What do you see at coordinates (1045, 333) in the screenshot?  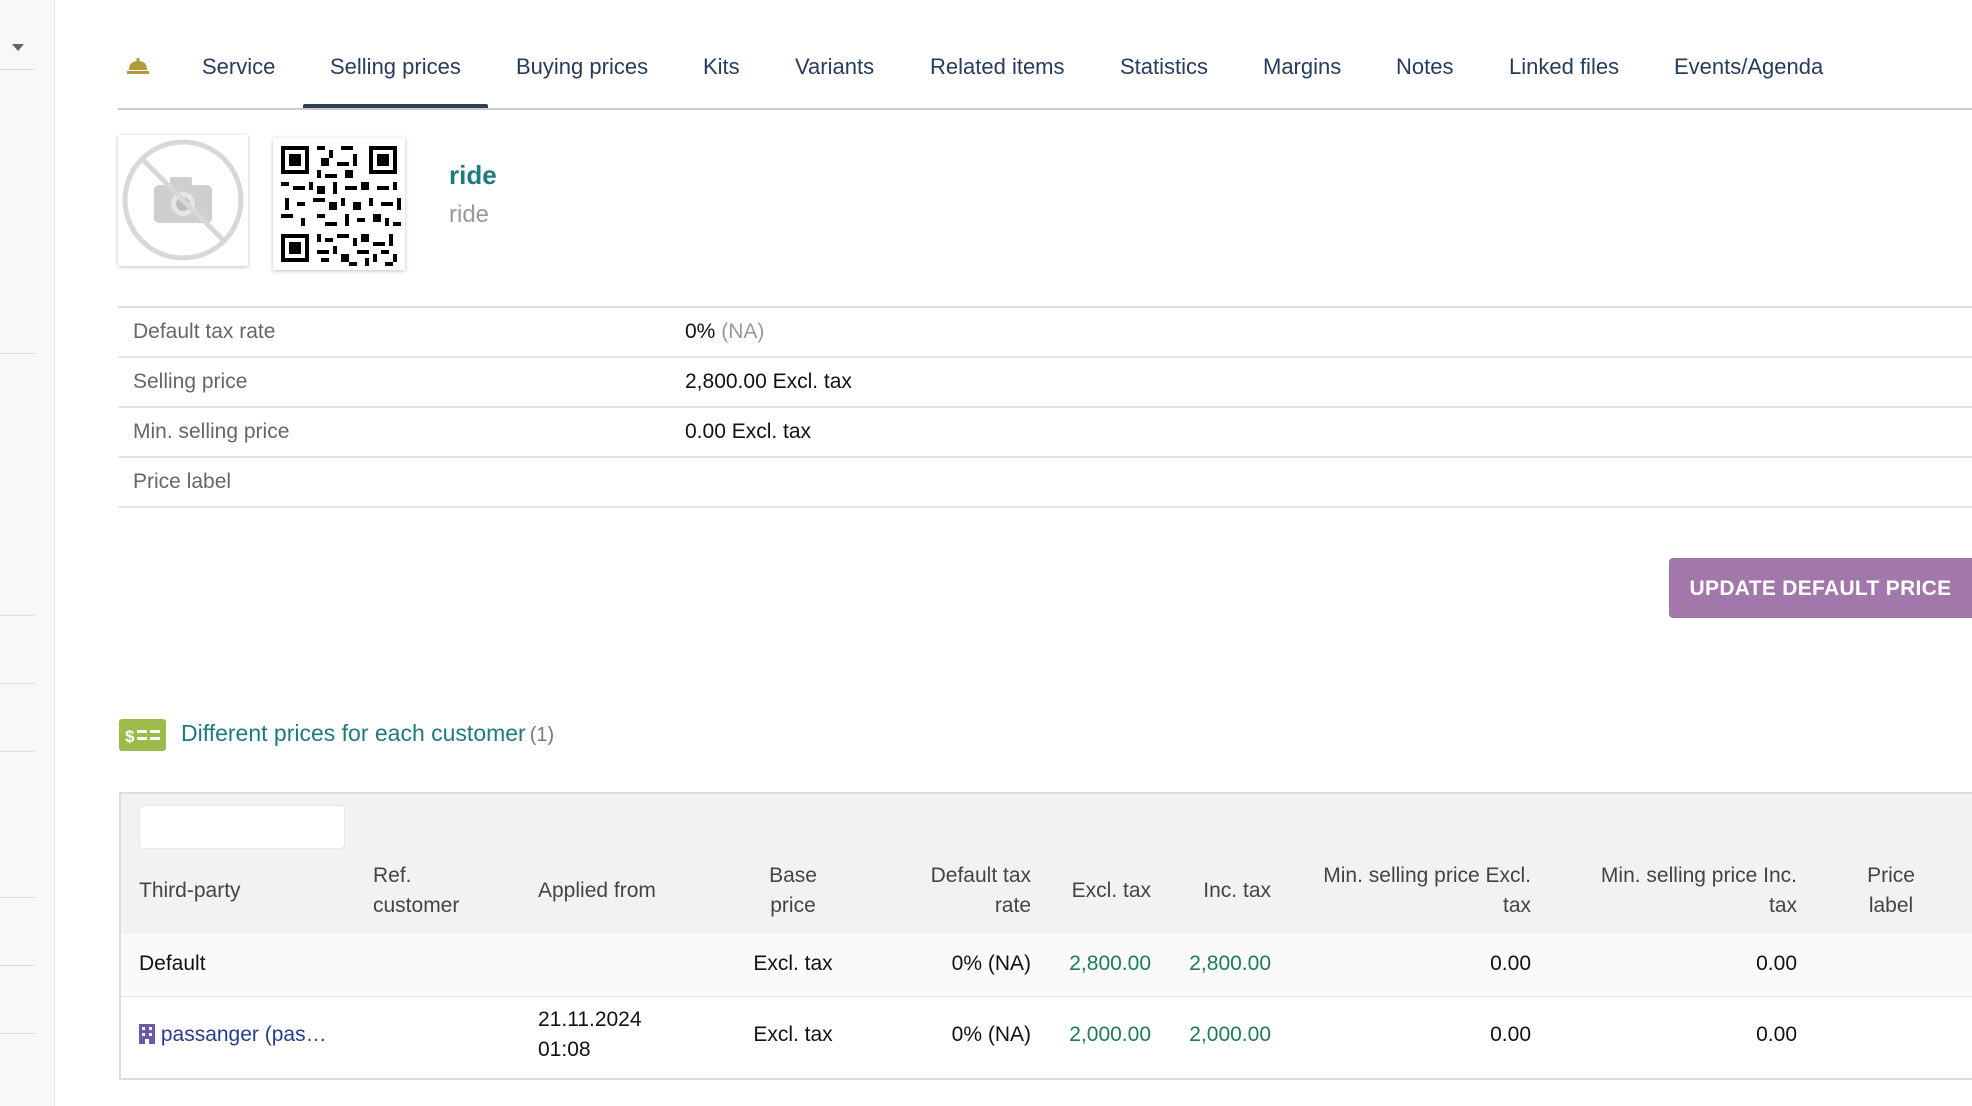 I see `property-row: Default tax rate 0% (NA)` at bounding box center [1045, 333].